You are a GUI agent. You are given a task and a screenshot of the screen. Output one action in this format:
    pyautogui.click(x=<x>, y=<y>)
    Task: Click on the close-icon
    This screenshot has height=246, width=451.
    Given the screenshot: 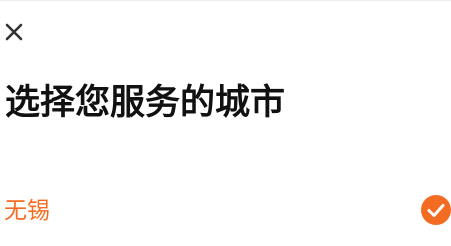 What is the action you would take?
    pyautogui.click(x=14, y=32)
    